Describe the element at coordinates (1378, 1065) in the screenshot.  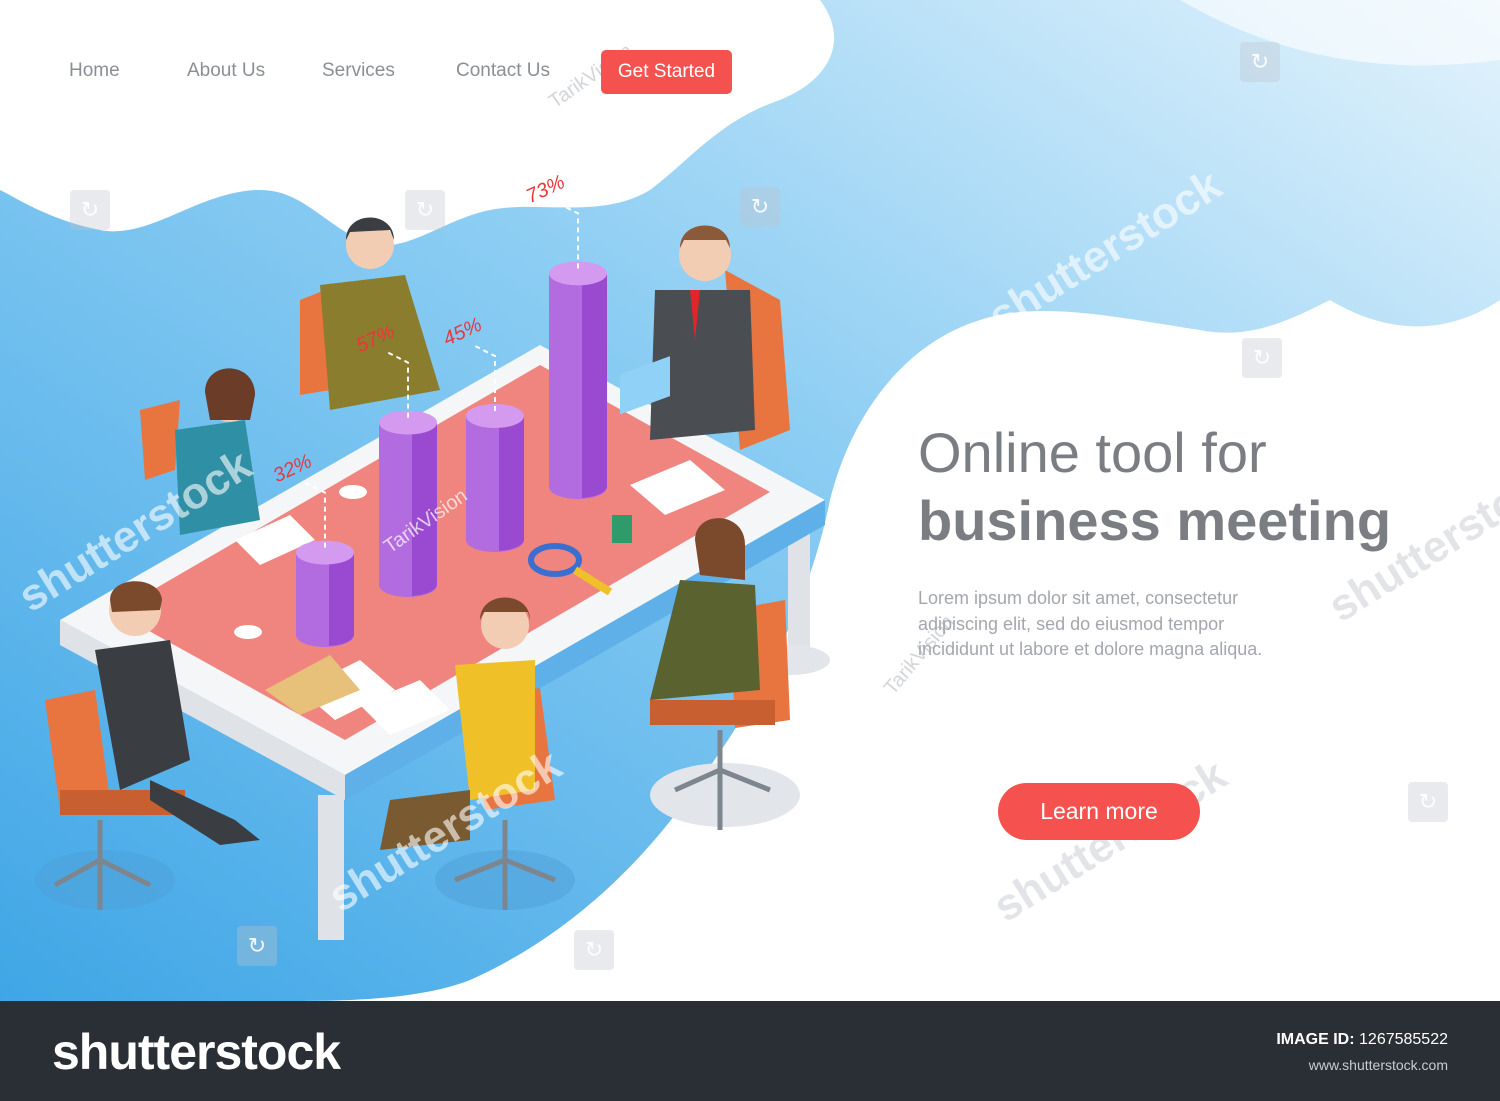
I see `footer-url: www.shutterstock.com` at that location.